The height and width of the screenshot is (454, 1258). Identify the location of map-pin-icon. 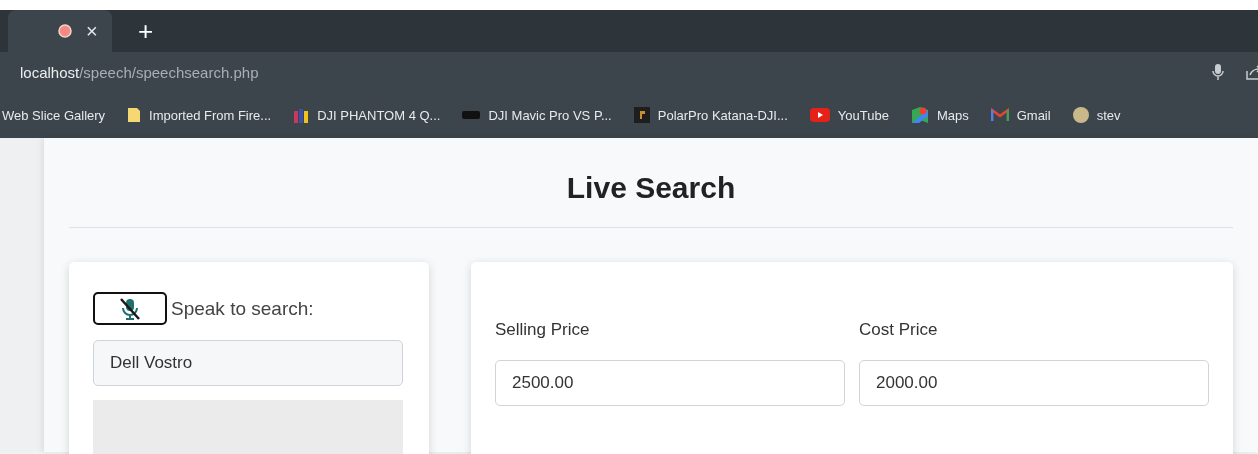
(919, 115).